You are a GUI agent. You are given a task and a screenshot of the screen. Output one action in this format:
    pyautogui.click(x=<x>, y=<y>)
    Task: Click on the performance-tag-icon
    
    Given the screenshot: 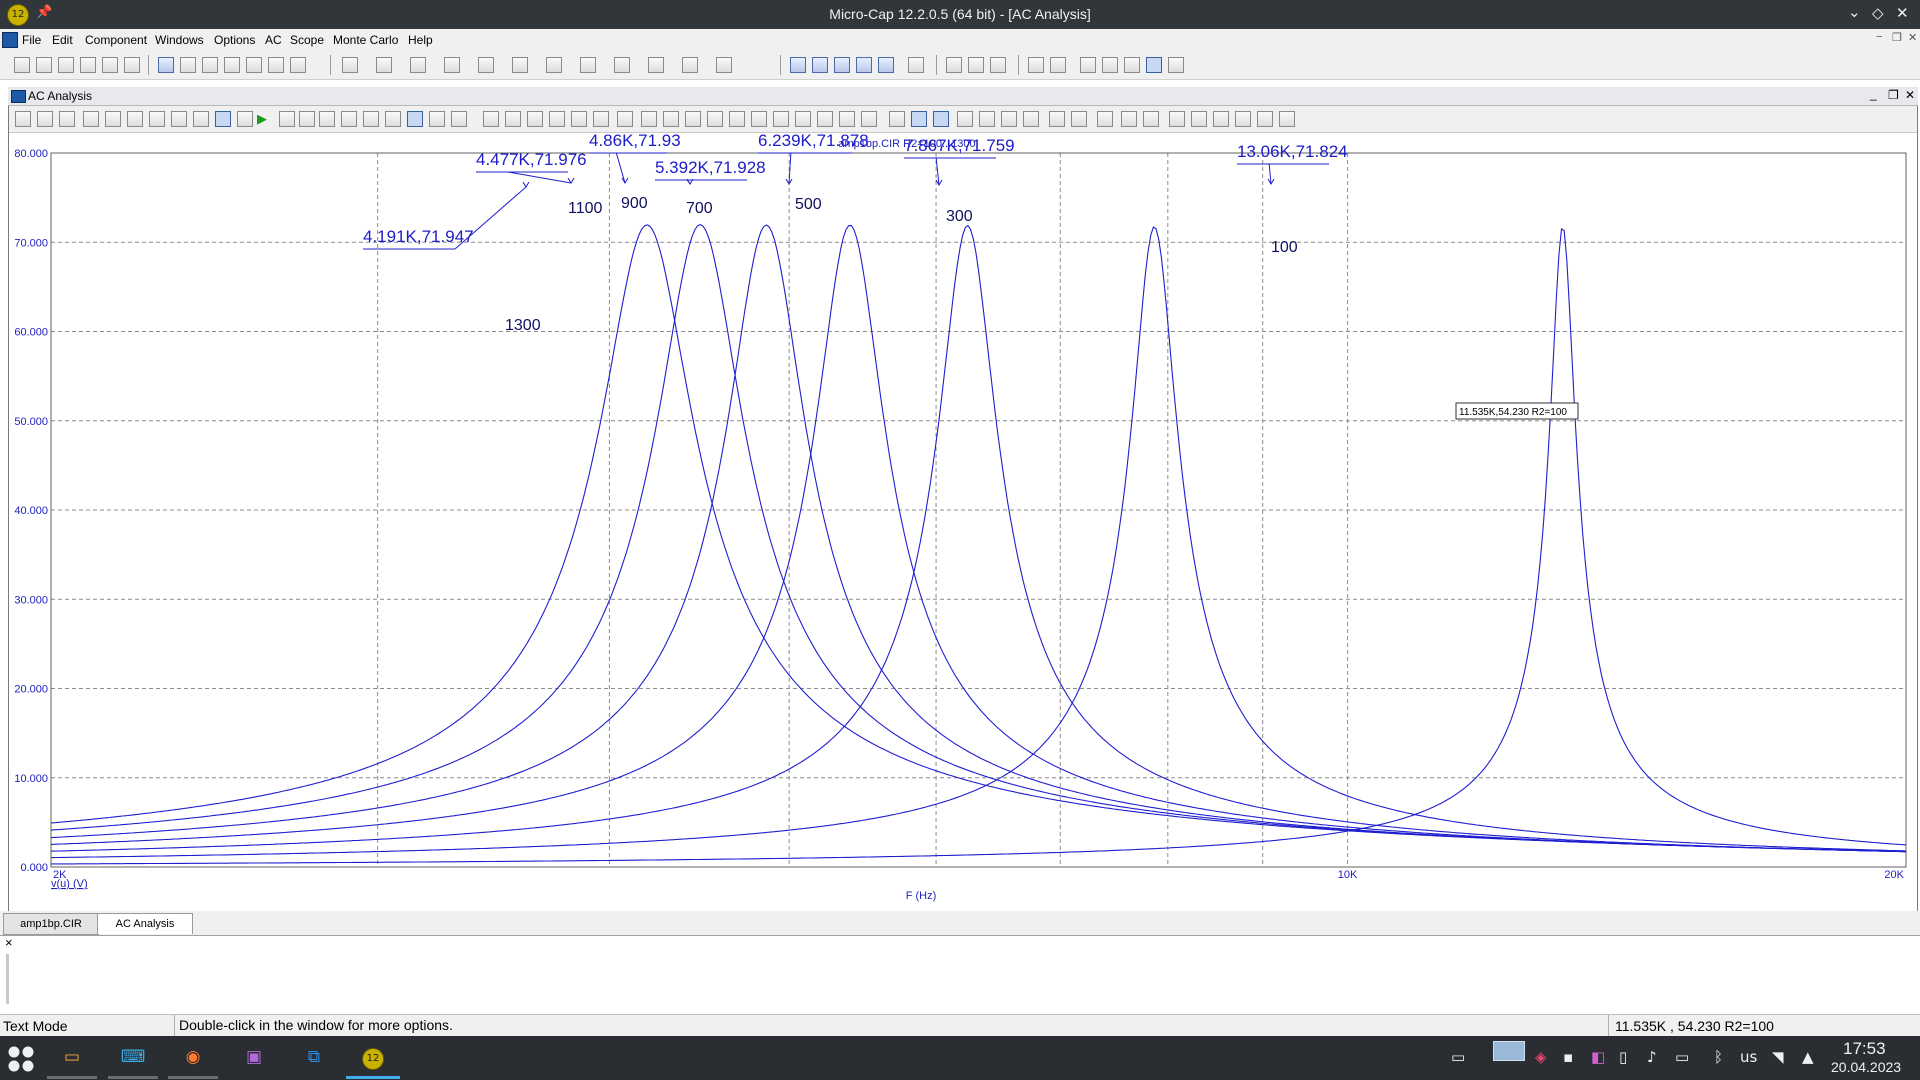 What is the action you would take?
    pyautogui.click(x=179, y=119)
    